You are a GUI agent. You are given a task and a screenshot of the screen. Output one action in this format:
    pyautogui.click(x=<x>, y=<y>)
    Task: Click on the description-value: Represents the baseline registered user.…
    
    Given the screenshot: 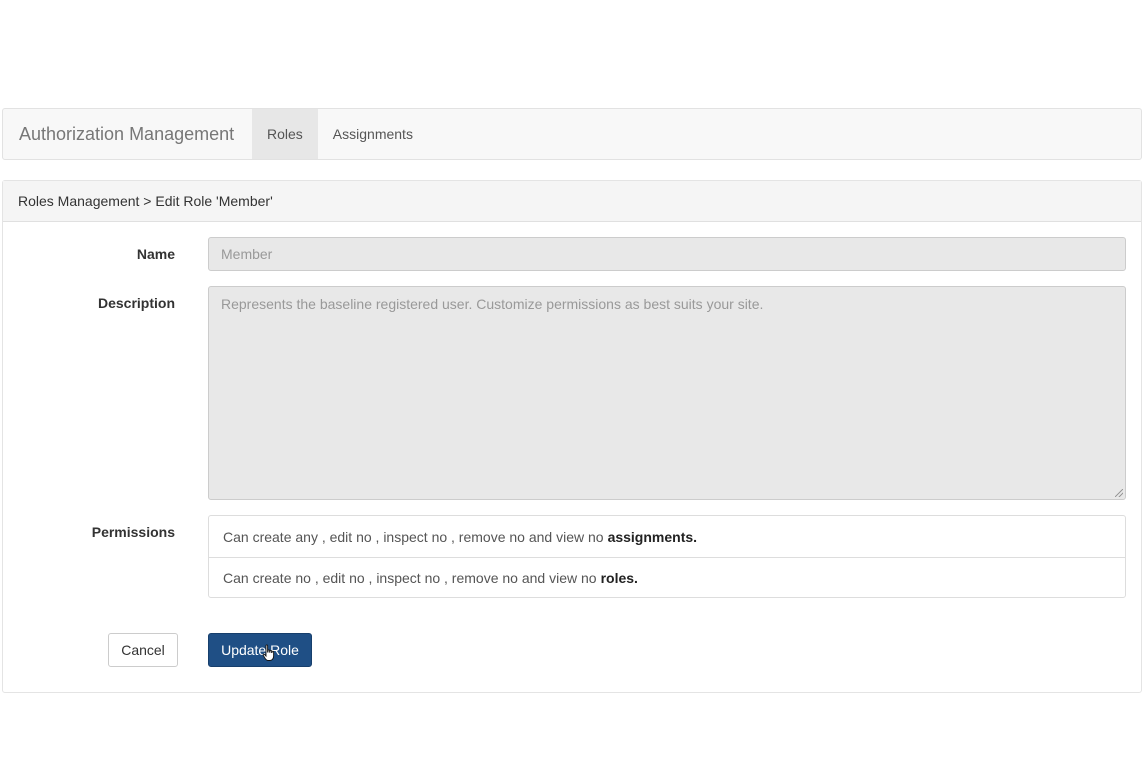 What is the action you would take?
    pyautogui.click(x=492, y=304)
    